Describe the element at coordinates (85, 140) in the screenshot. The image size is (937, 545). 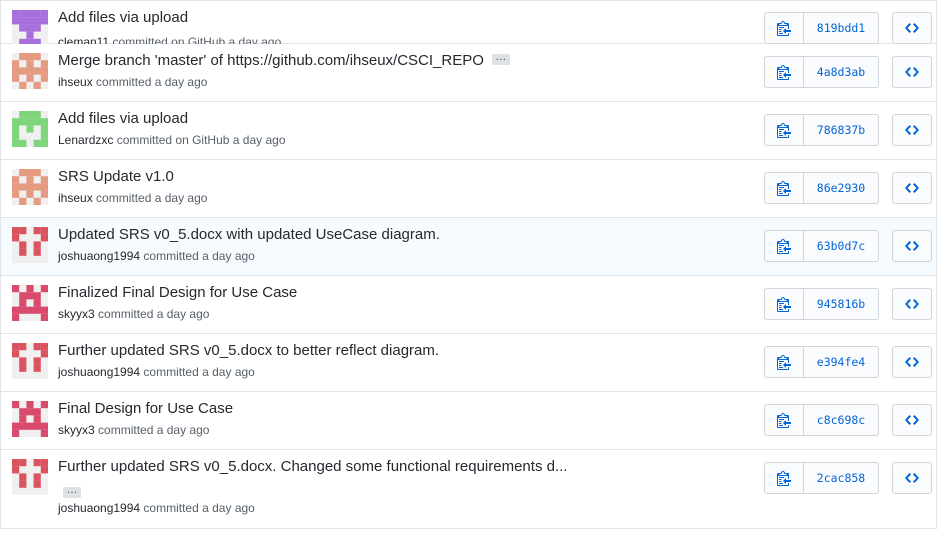
I see `commit-author: Lenardzxc` at that location.